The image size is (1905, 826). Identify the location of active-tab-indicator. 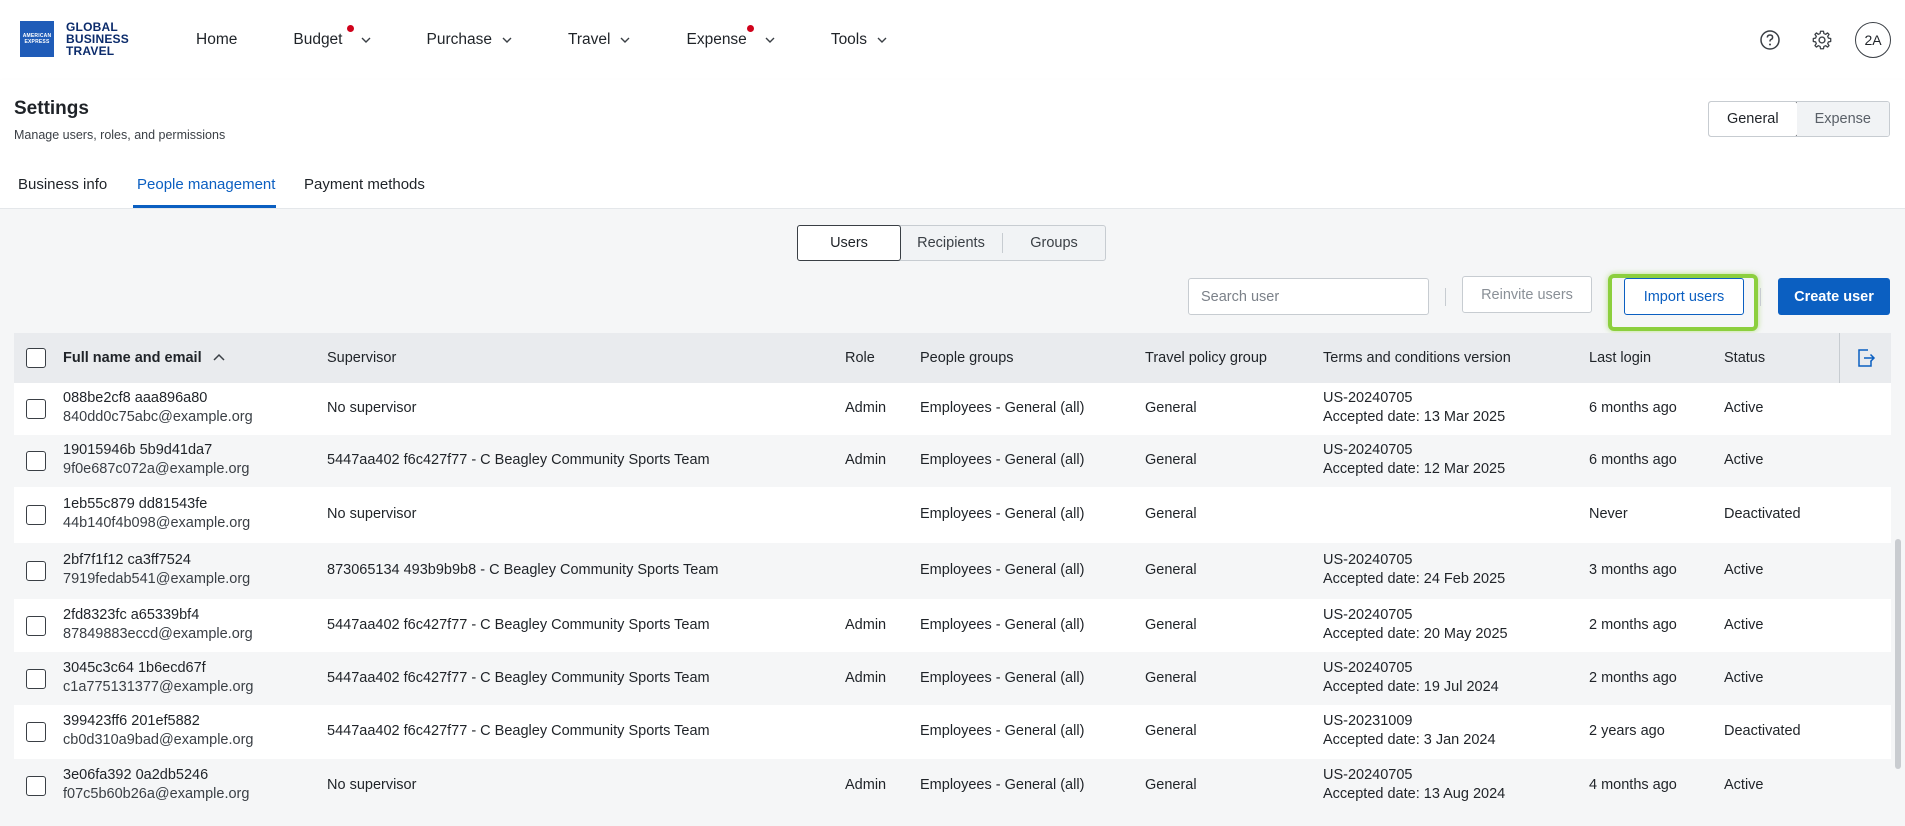
(204, 206).